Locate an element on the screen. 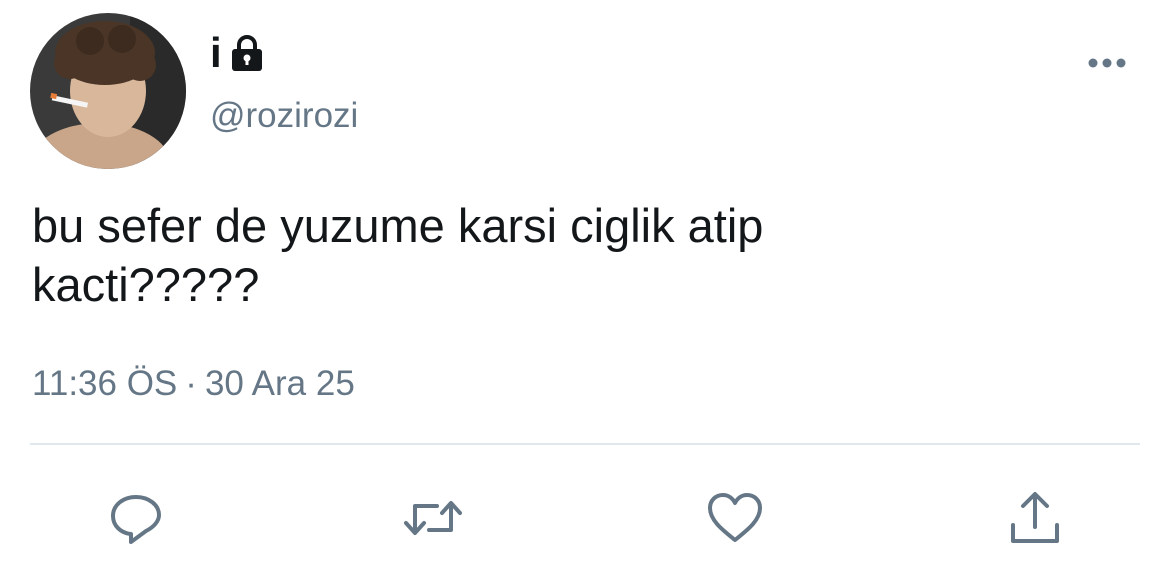 The width and height of the screenshot is (1170, 572). divider is located at coordinates (585, 444).